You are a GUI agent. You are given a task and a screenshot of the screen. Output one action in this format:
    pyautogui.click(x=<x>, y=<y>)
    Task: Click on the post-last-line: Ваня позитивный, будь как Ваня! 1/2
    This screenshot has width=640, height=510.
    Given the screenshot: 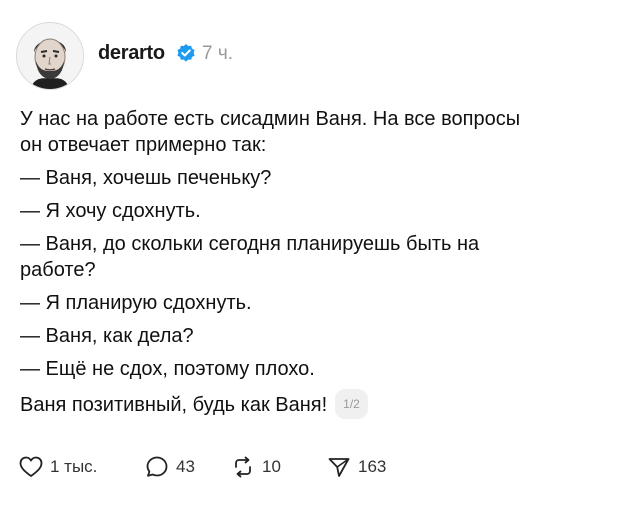 What is the action you would take?
    pyautogui.click(x=320, y=404)
    